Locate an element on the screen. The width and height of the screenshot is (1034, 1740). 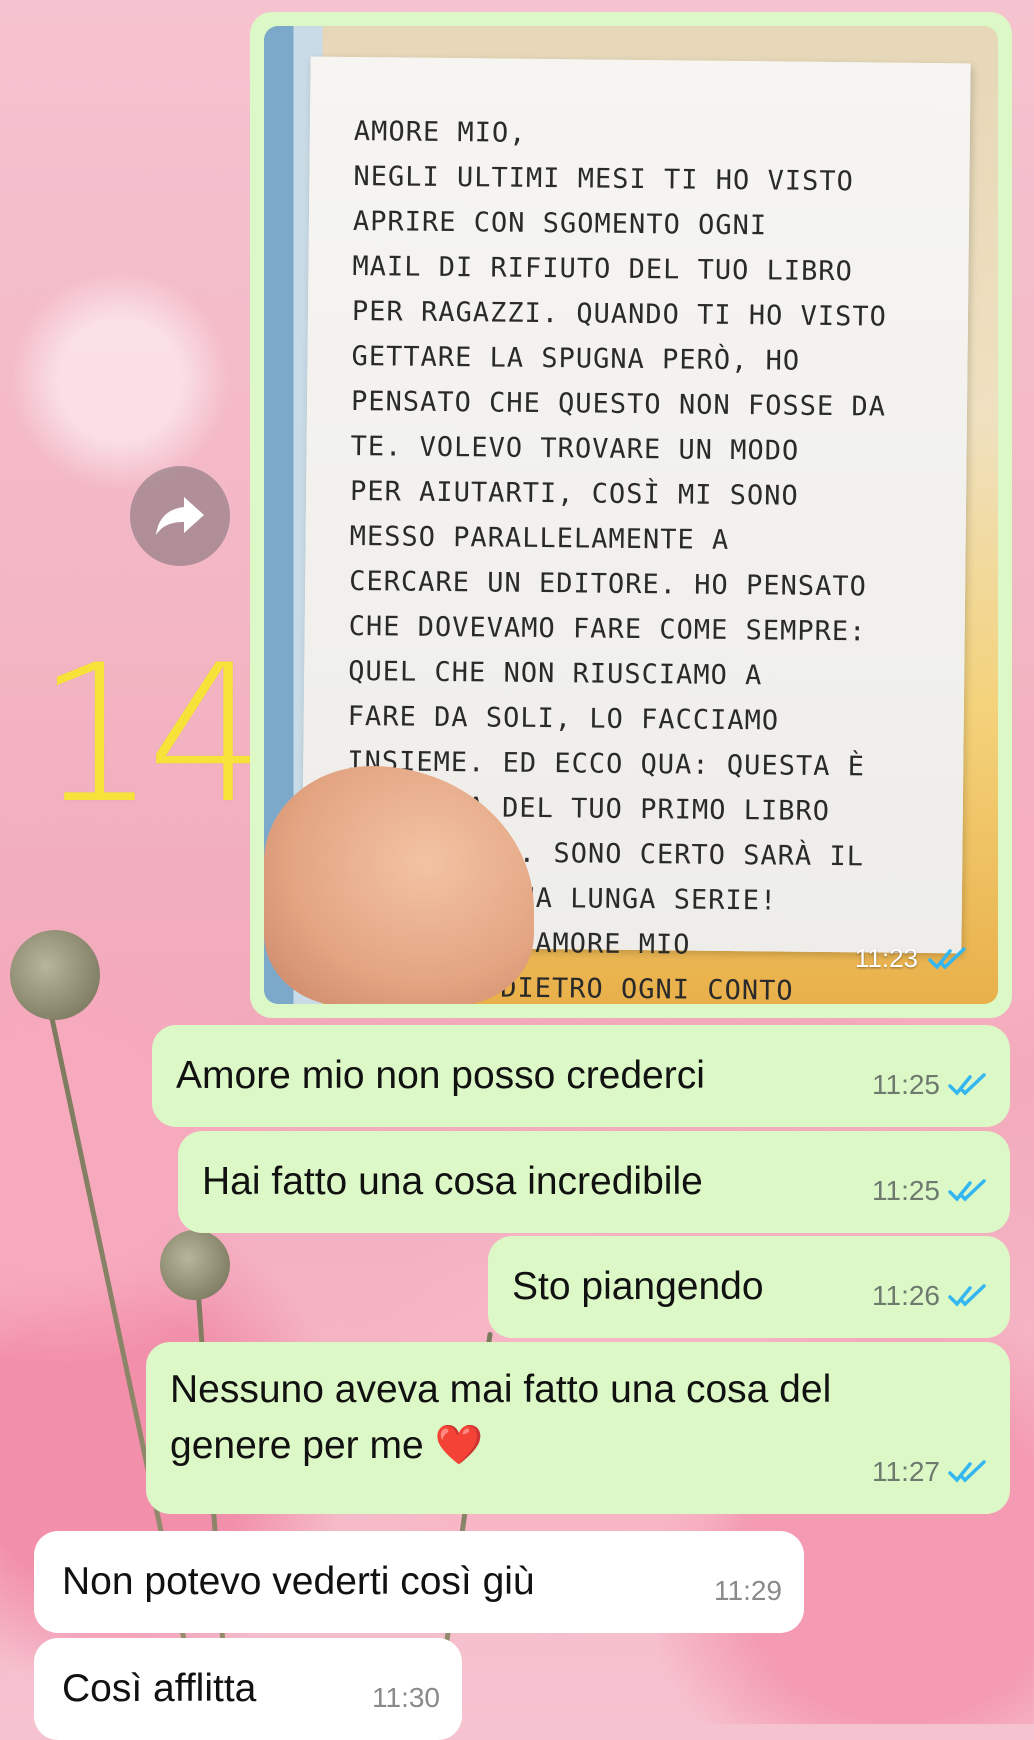
message-meta: 11:30 is located at coordinates (406, 1698).